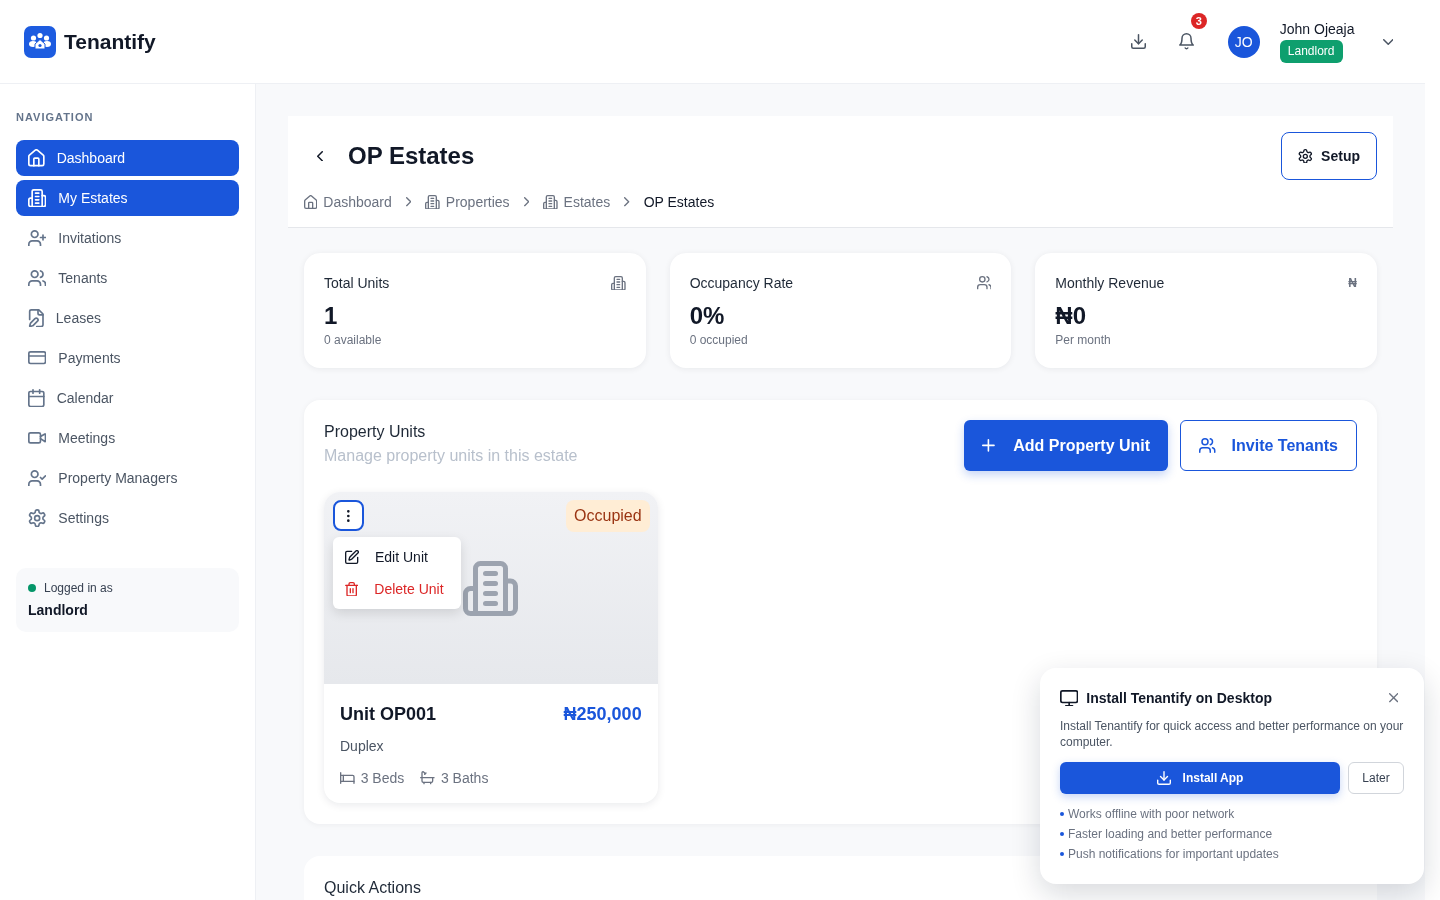 The image size is (1440, 900). Describe the element at coordinates (110, 41) in the screenshot. I see `app-name: Tenantify` at that location.